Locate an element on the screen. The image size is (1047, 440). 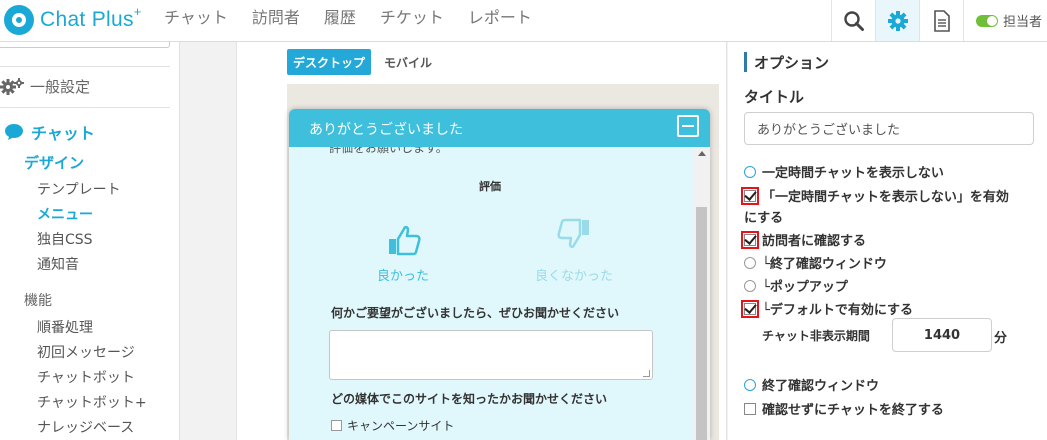
enable-hide-option: 「一定時間チャットを表示しない」を有効 is located at coordinates (875, 195).